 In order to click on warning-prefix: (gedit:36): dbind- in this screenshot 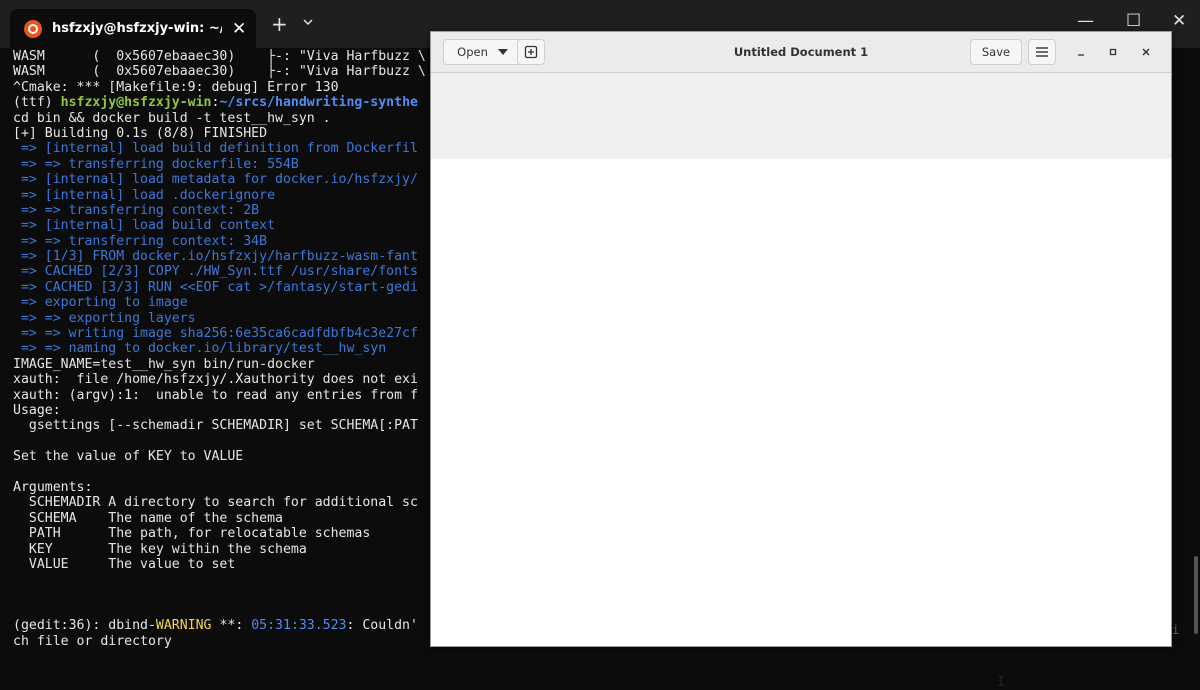, I will do `click(84, 626)`.